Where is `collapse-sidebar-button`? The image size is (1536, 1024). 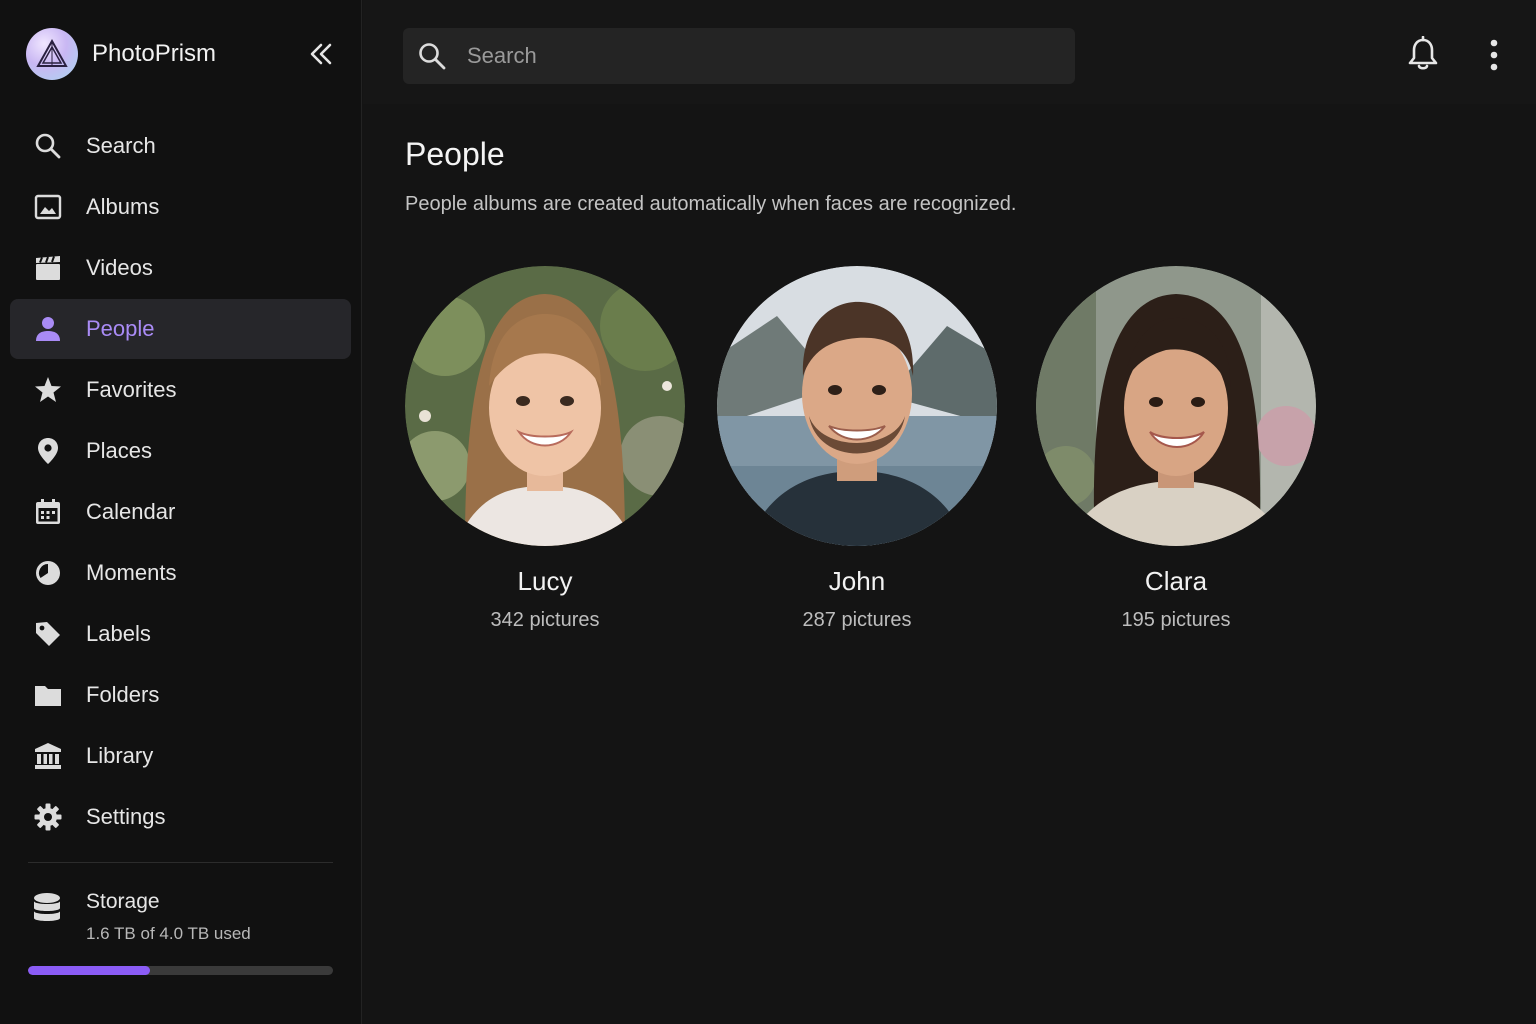
collapse-sidebar-button is located at coordinates (321, 54).